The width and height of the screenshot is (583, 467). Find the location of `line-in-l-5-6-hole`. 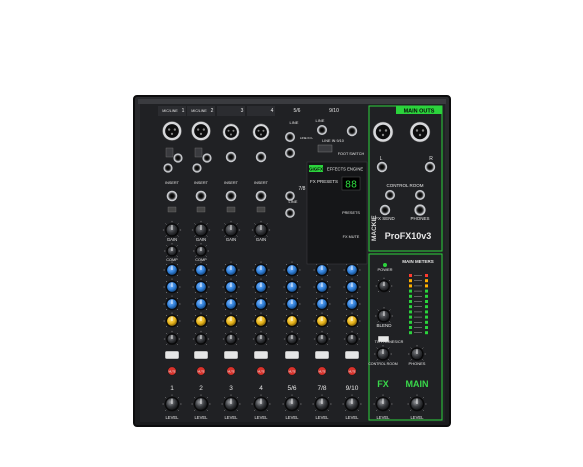

line-in-l-5-6-hole is located at coordinates (290, 137).